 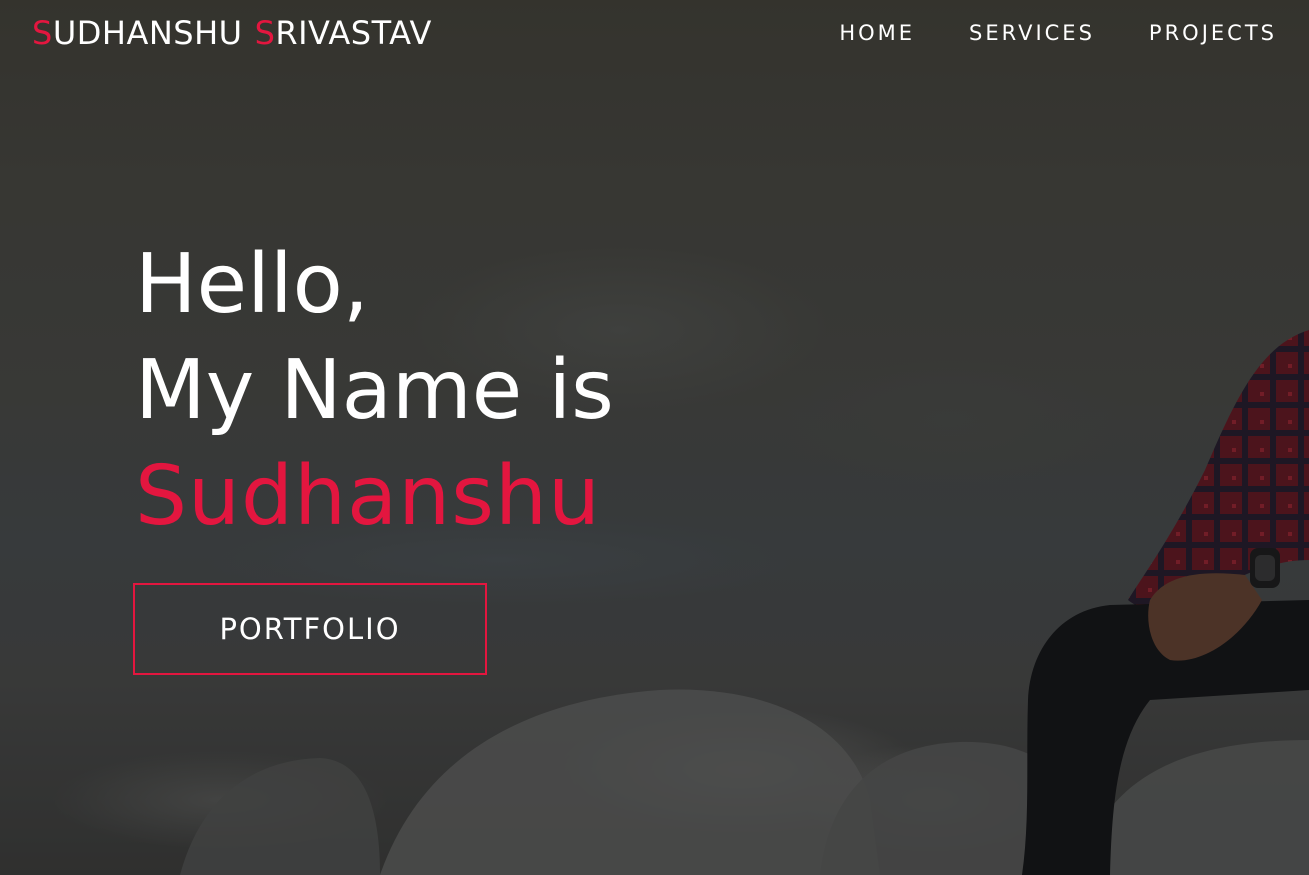 I want to click on nav-link-services: SERVICES, so click(x=1032, y=33).